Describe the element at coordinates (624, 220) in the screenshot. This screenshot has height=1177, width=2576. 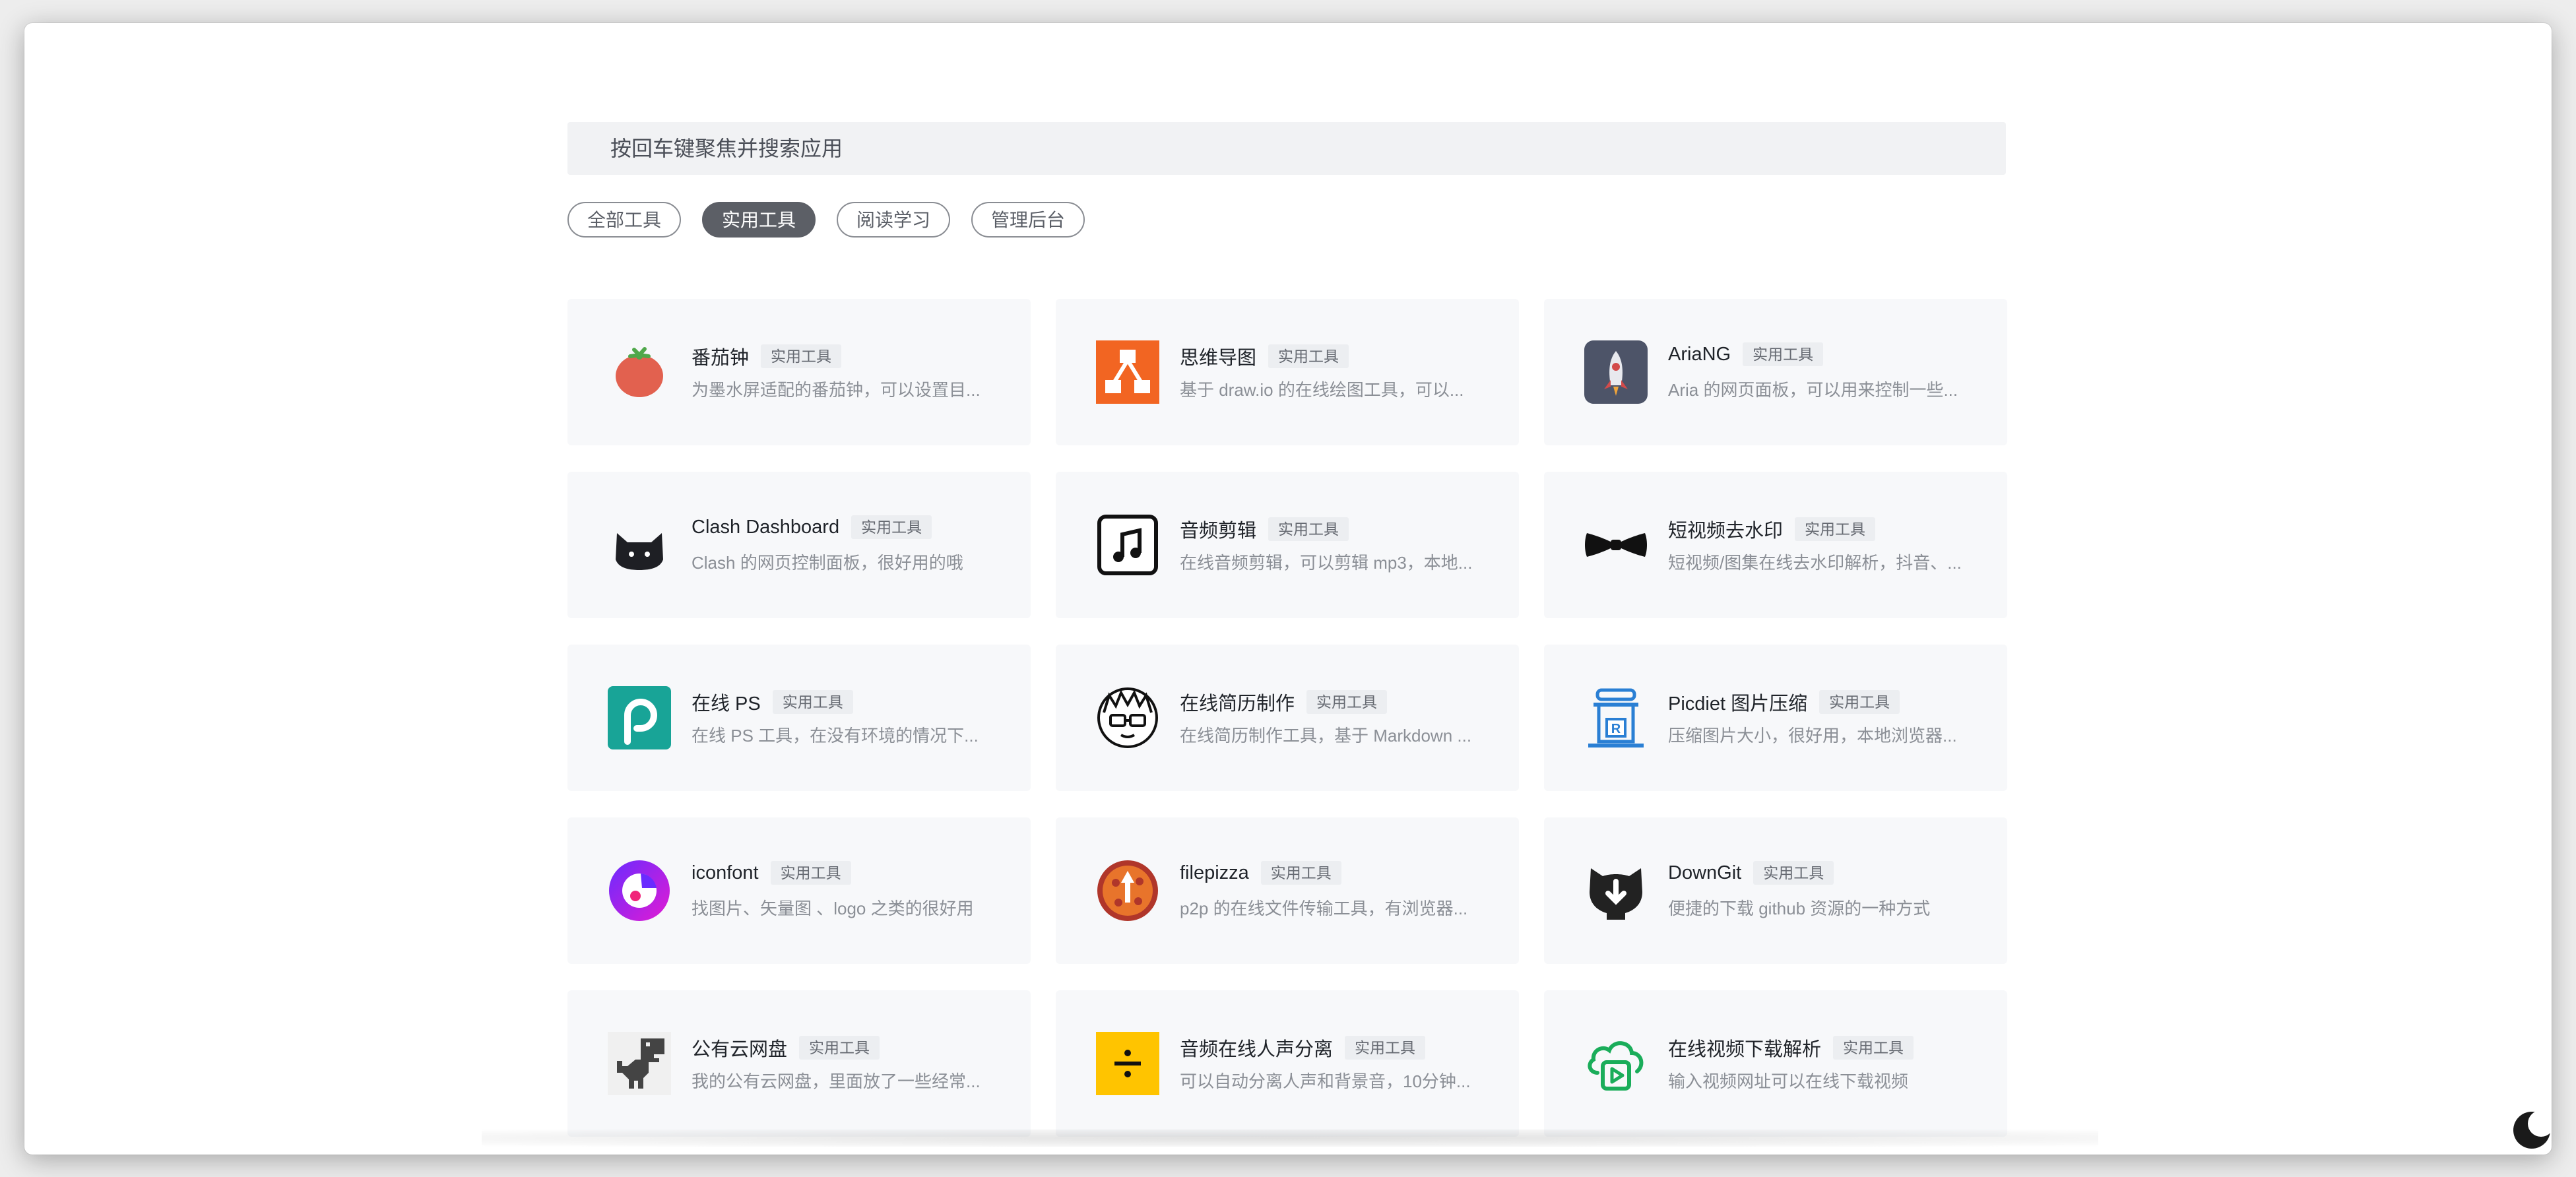
I see `tab-all-tools: 全部工具` at that location.